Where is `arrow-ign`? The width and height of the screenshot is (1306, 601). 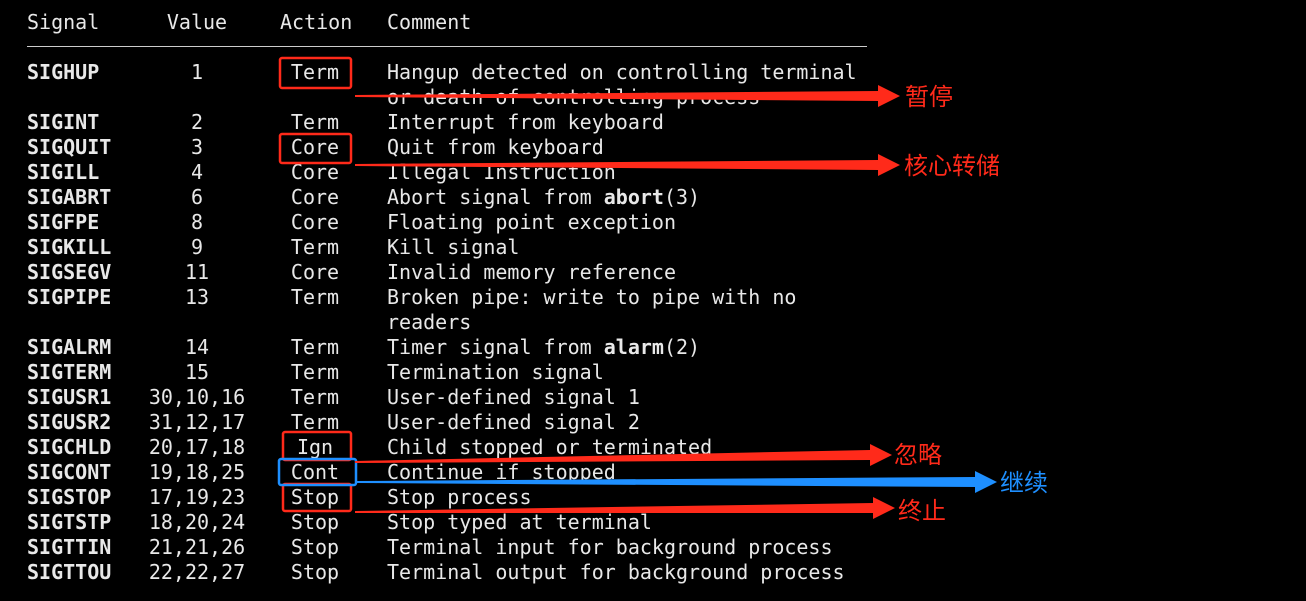 arrow-ign is located at coordinates (623, 455).